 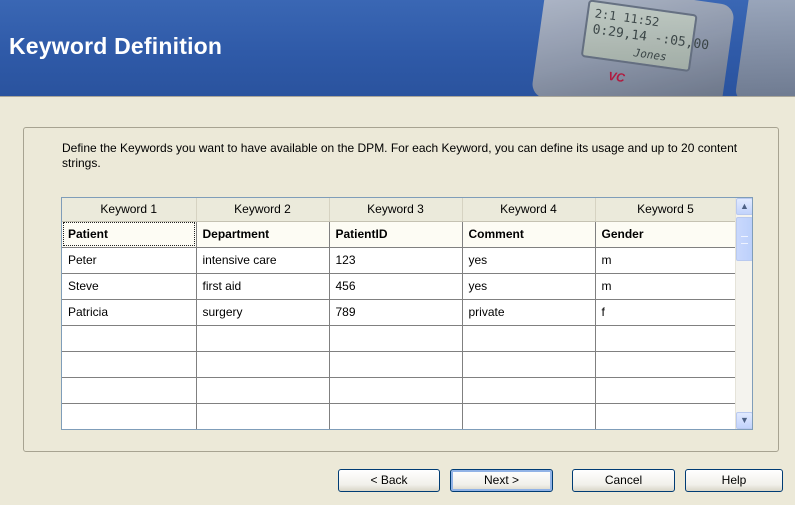 I want to click on cancel-button: Cancel, so click(x=623, y=480).